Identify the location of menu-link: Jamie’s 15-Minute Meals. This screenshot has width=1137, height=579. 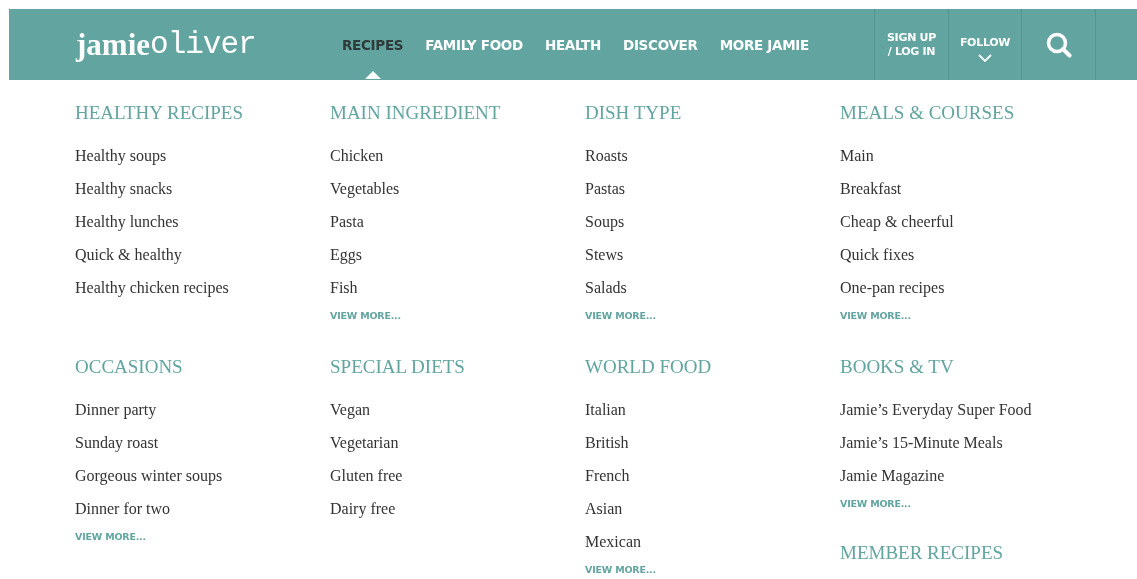
(921, 442).